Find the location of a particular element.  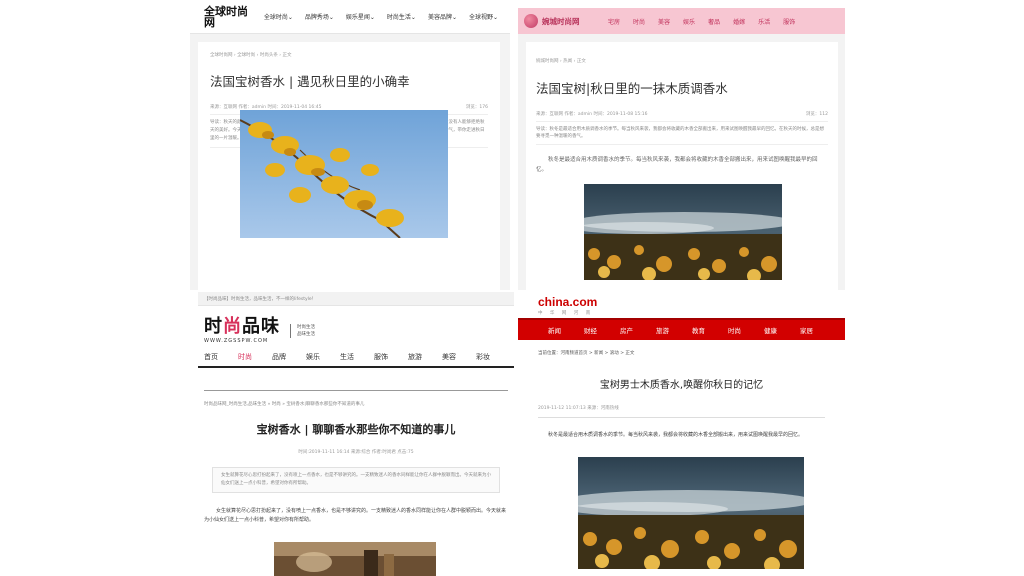

nav-item: 品牌秀场⌄ is located at coordinates (319, 16).